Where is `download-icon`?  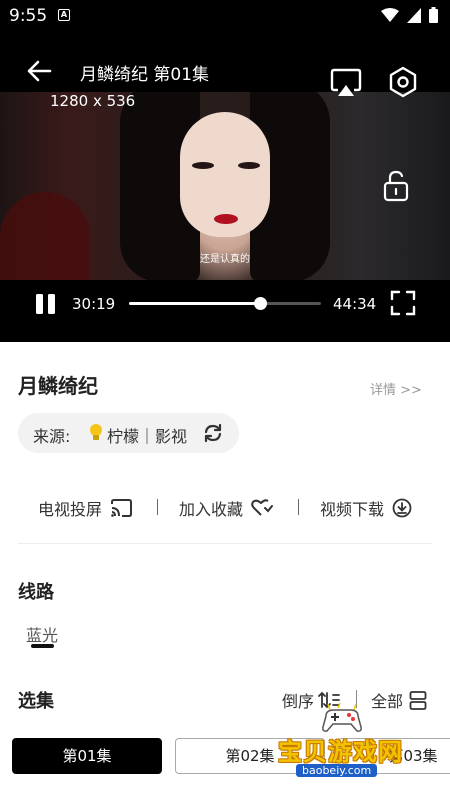 download-icon is located at coordinates (402, 508).